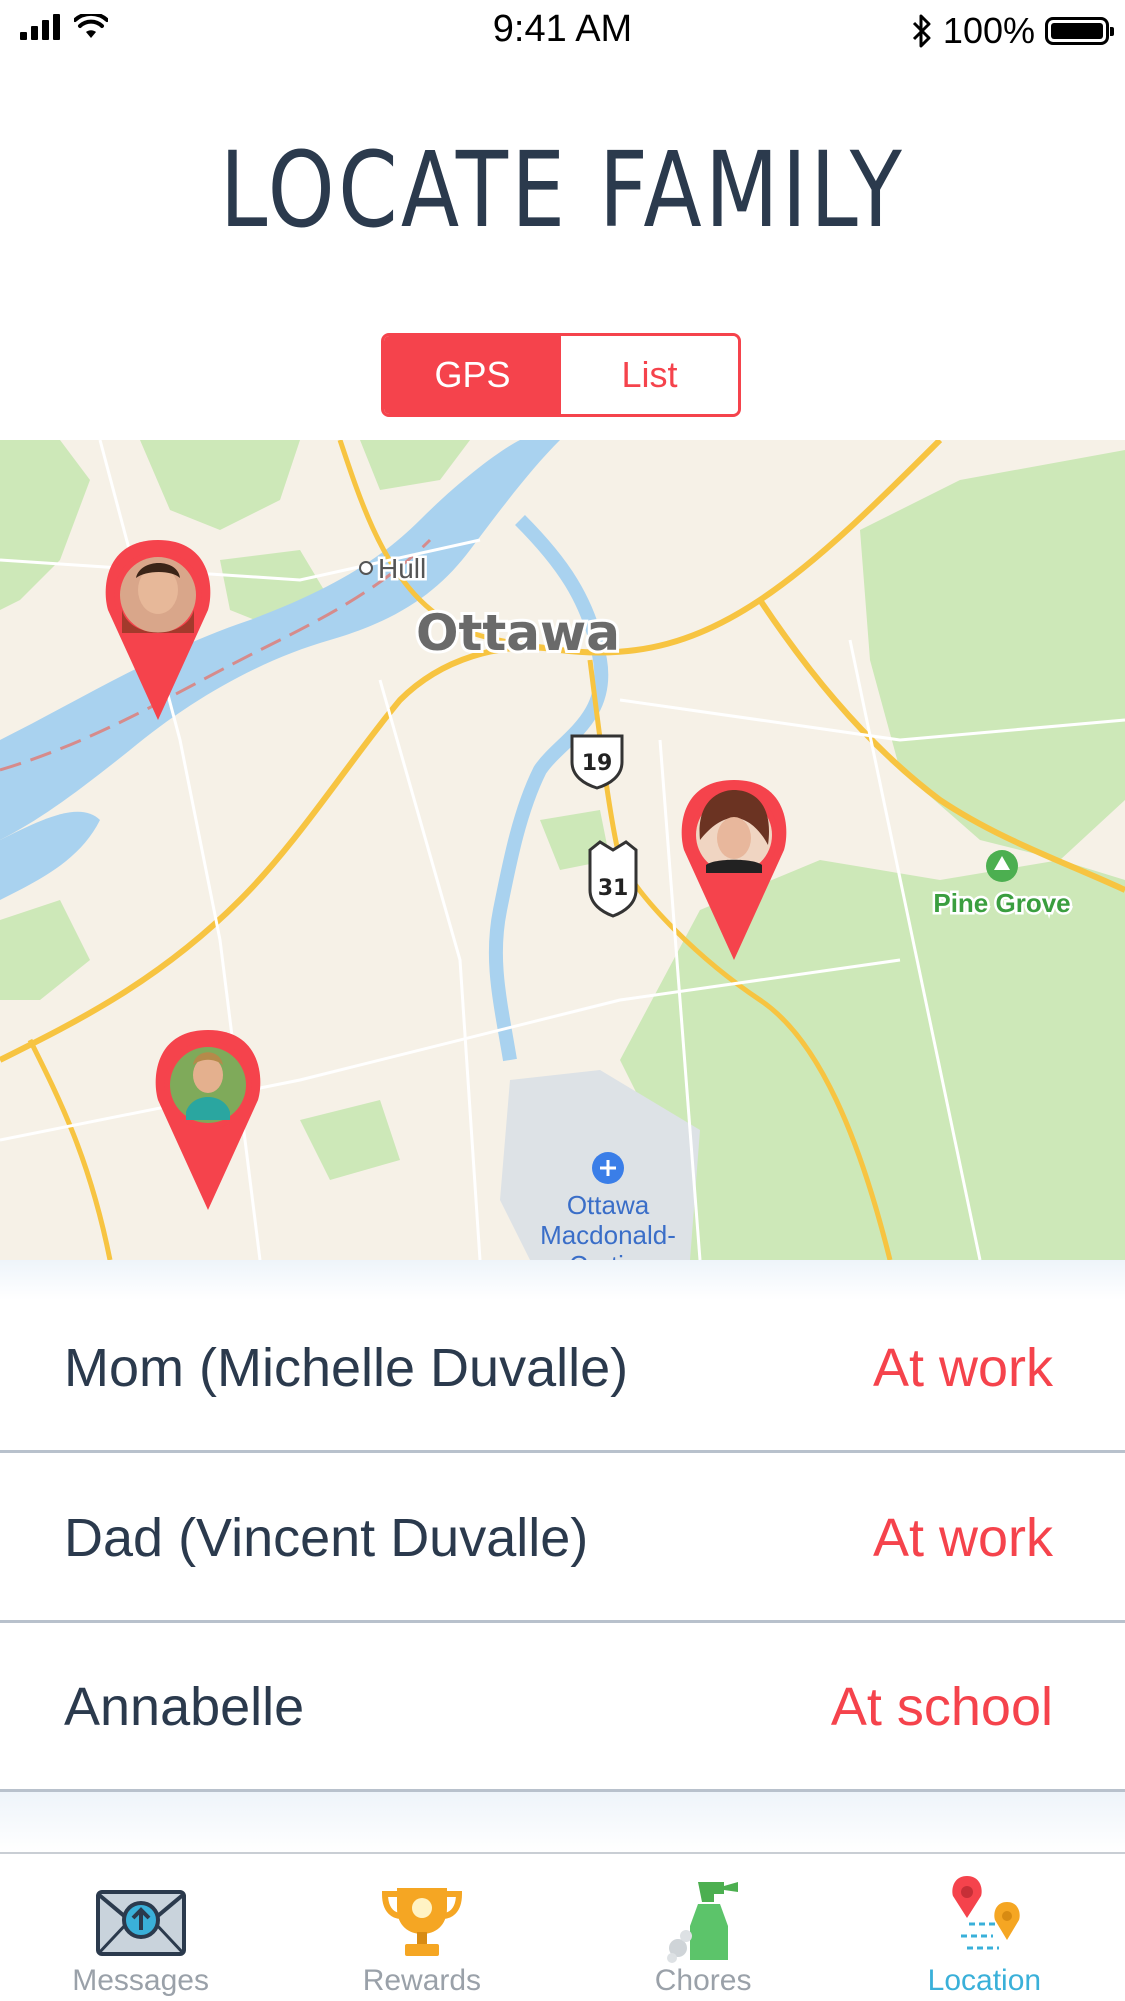 The image size is (1125, 2001). Describe the element at coordinates (1079, 31) in the screenshot. I see `battery-icon` at that location.